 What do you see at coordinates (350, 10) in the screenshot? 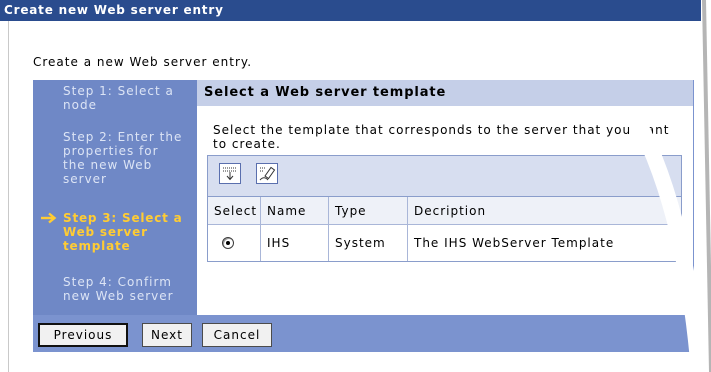
I see `portlet-title-bar: Create new Web server entry` at bounding box center [350, 10].